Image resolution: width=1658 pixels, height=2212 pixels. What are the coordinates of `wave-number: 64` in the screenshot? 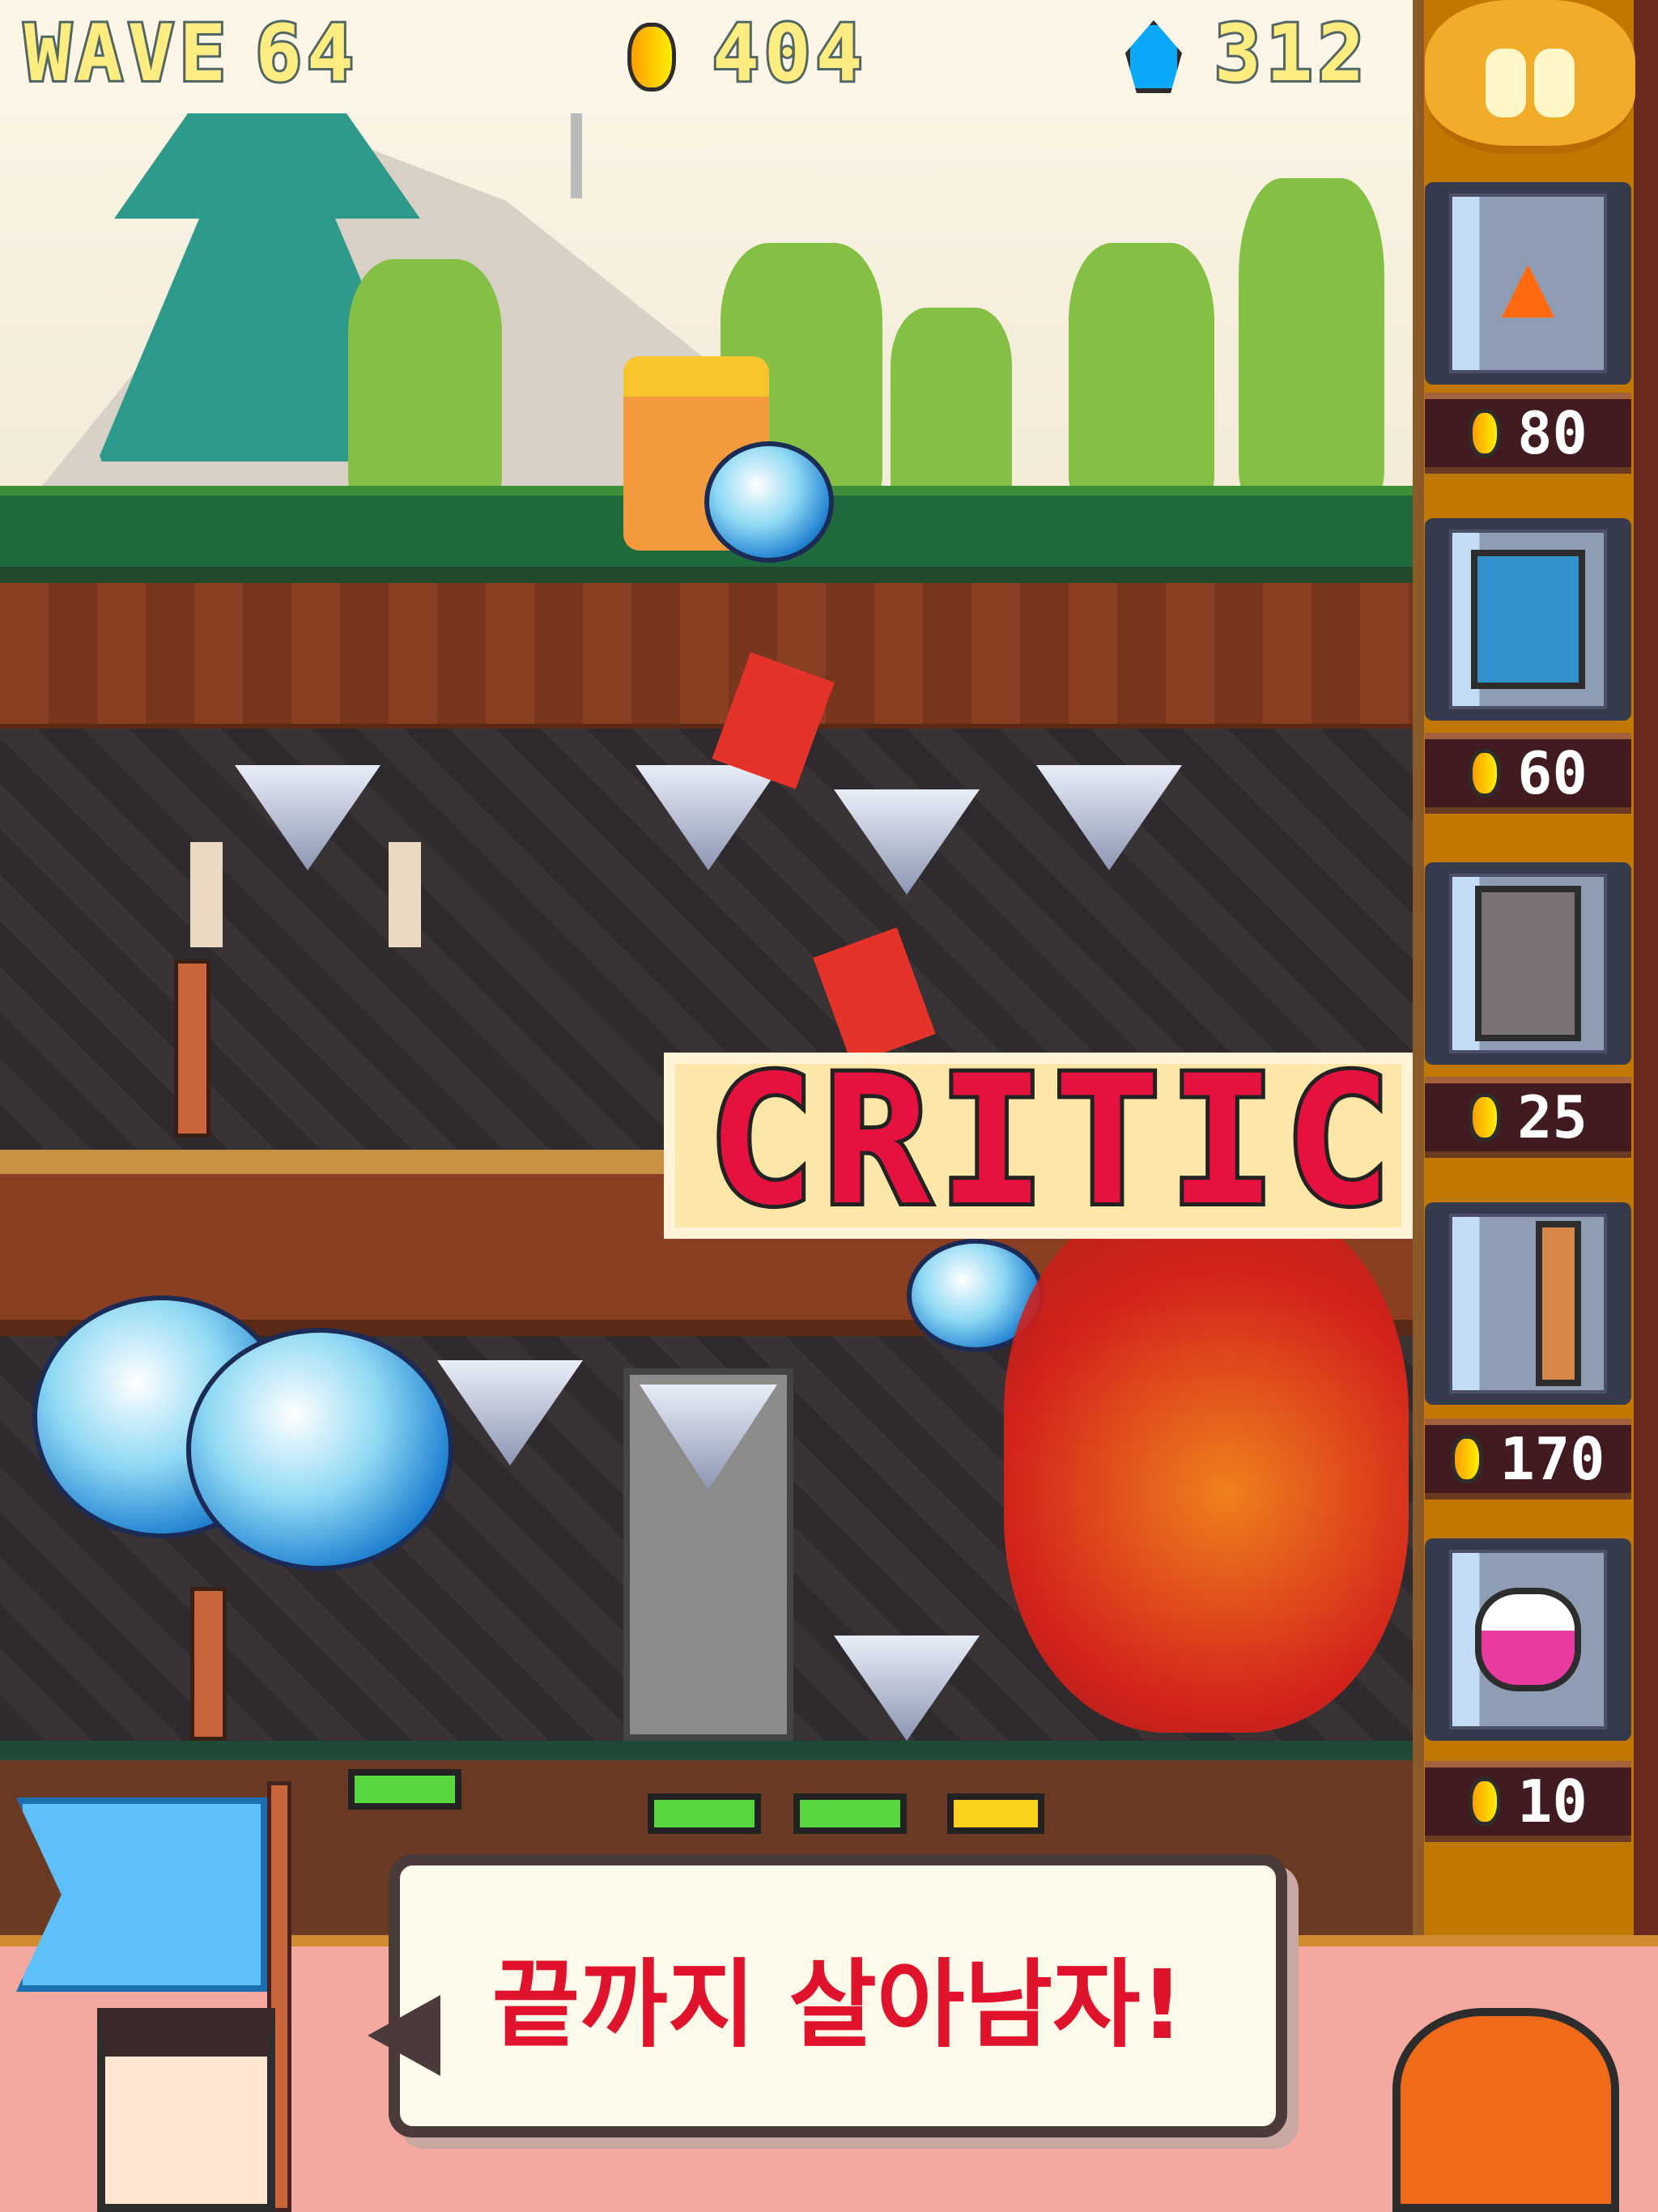 It's located at (306, 54).